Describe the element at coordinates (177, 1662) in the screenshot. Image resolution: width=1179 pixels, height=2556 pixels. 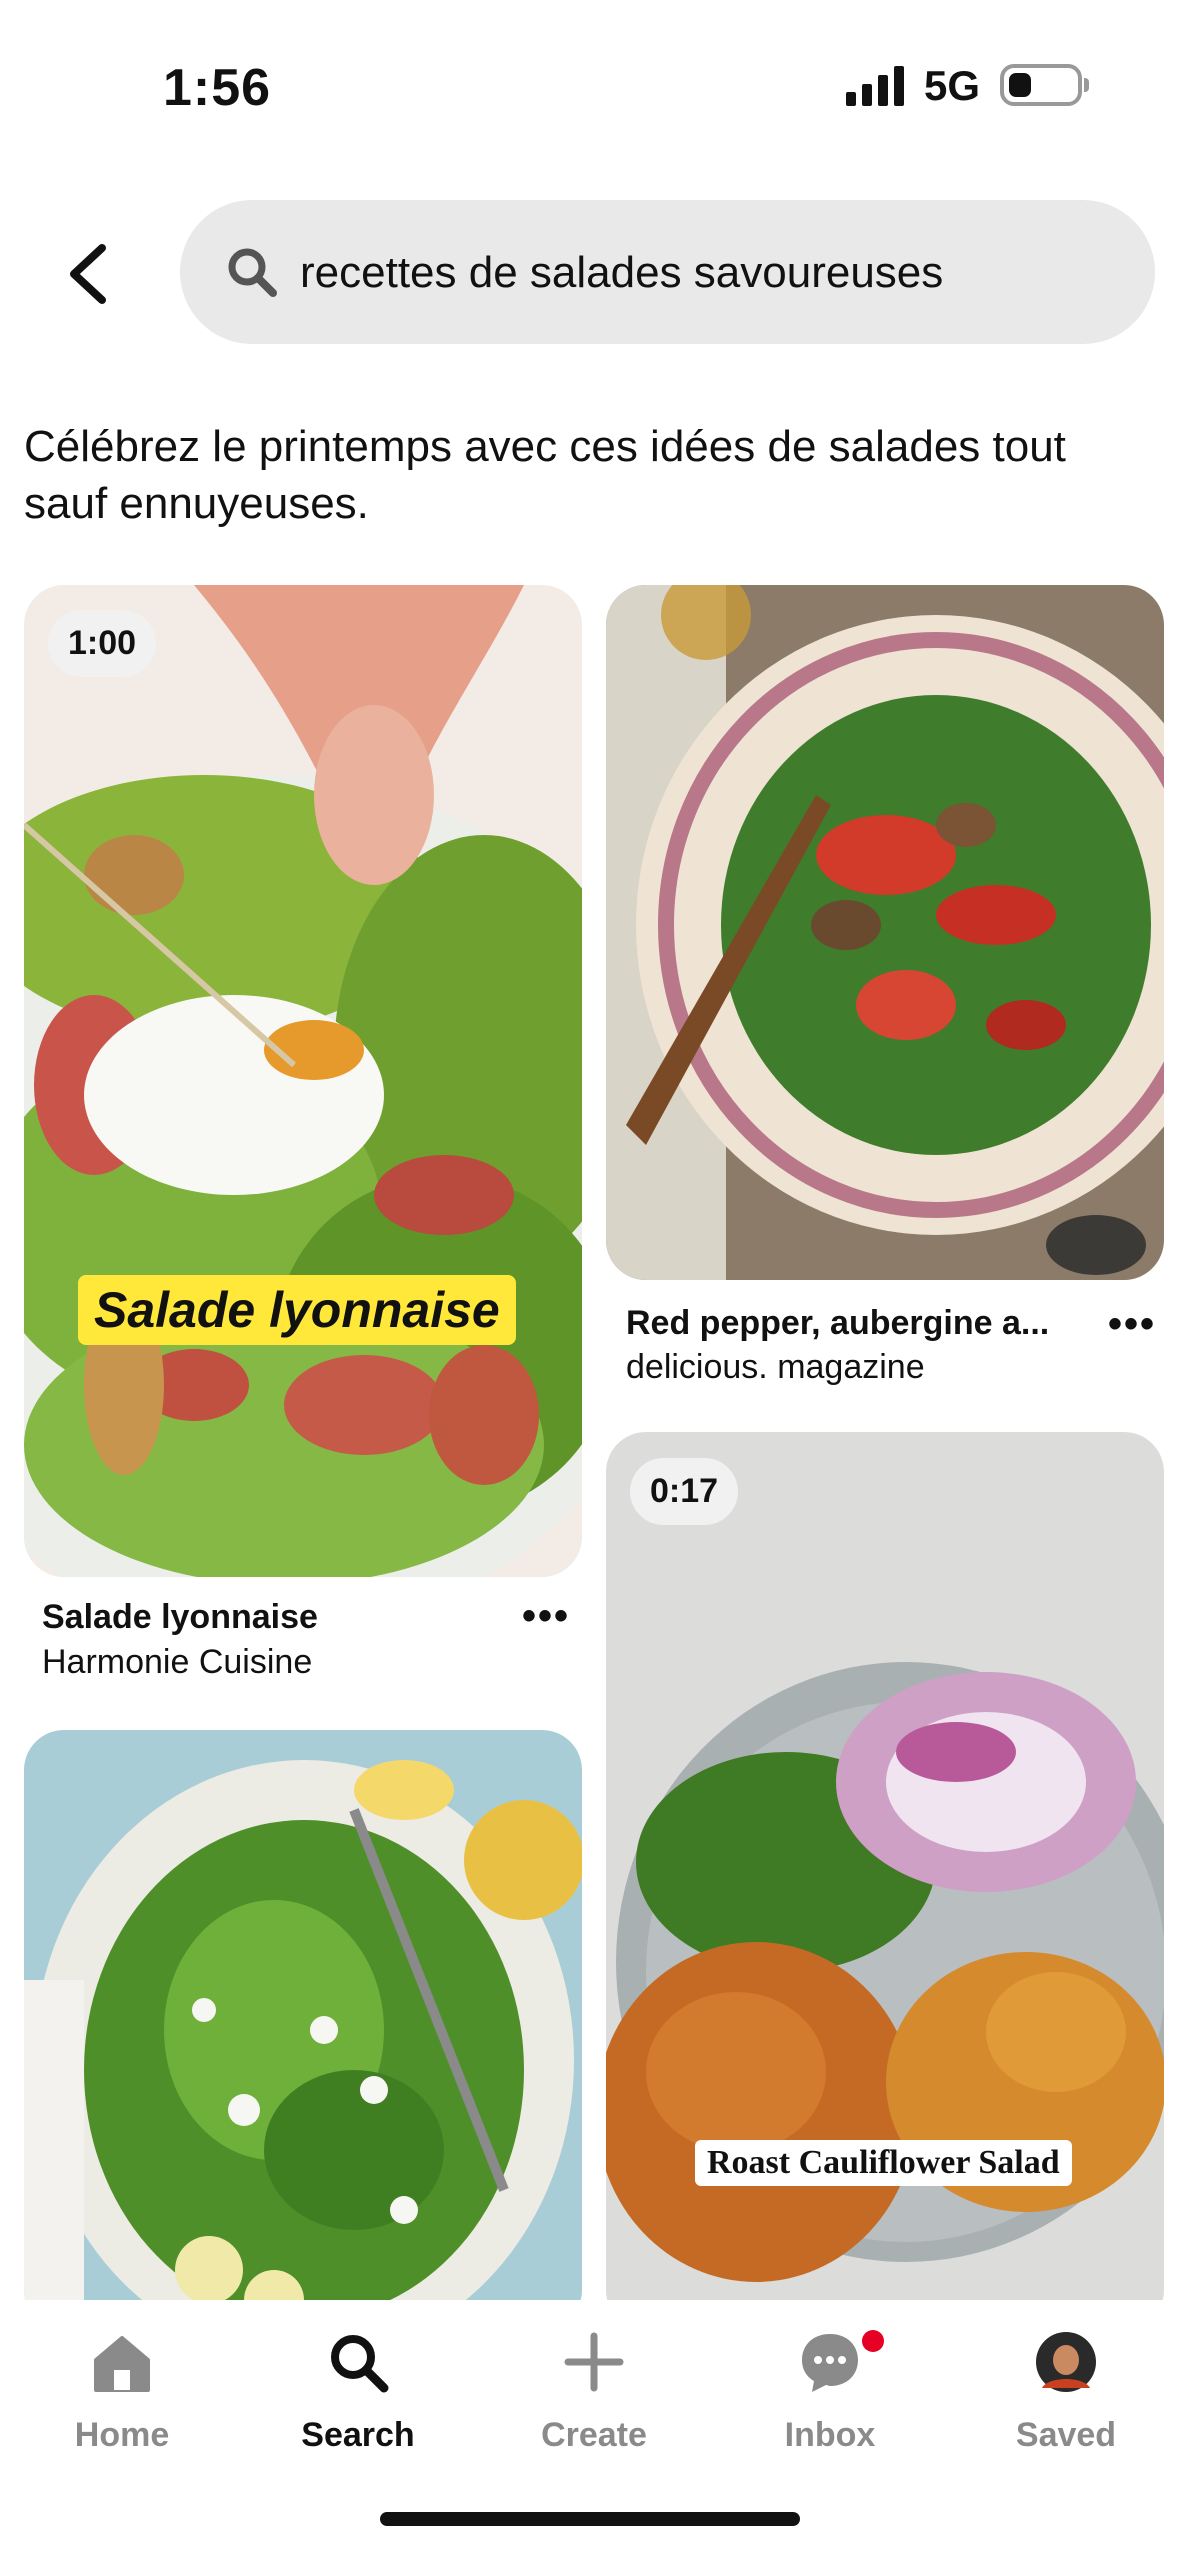
I see `pin-source: Harmonie Cuisine` at that location.